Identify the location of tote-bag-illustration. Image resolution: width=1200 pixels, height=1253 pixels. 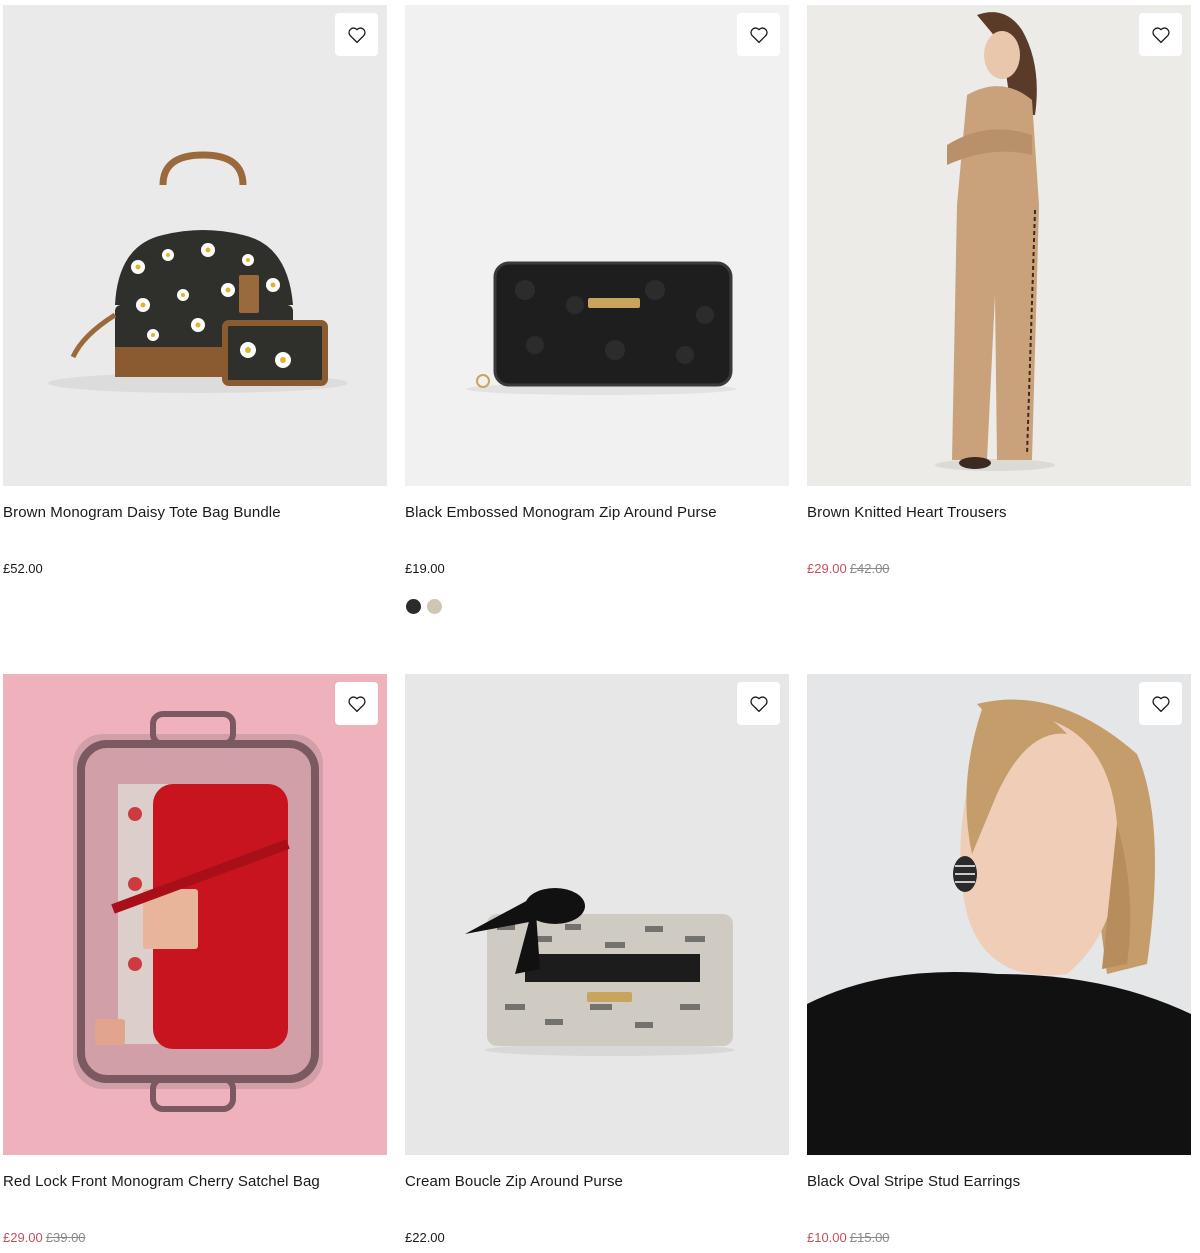
(198, 272).